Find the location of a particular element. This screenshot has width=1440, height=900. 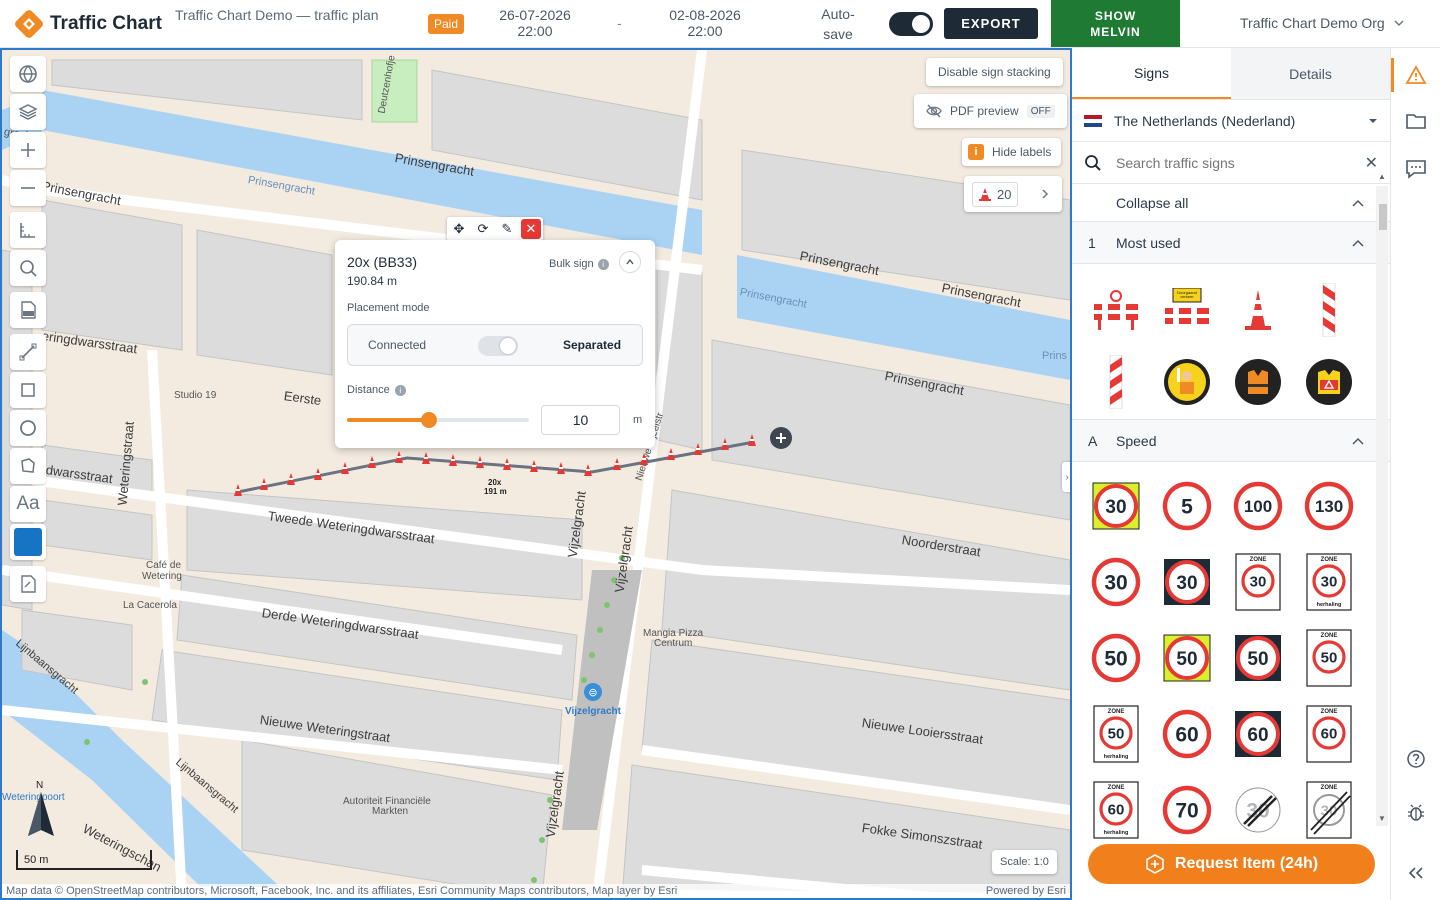

sign-barrier-light is located at coordinates (1115, 310).